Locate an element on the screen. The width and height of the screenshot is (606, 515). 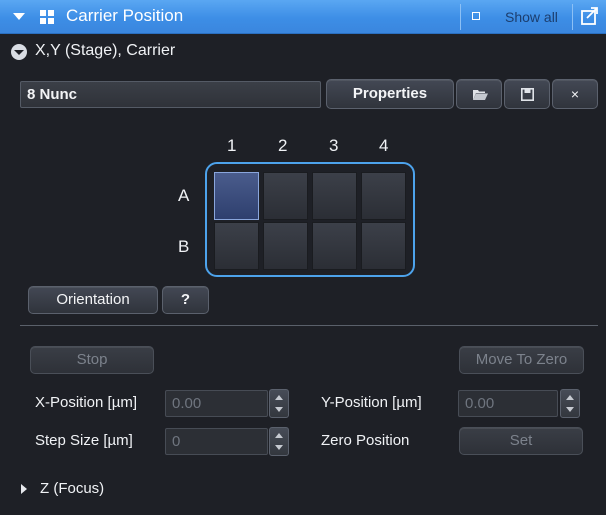
panel-title-bar: Carrier Position Show all is located at coordinates (303, 17).